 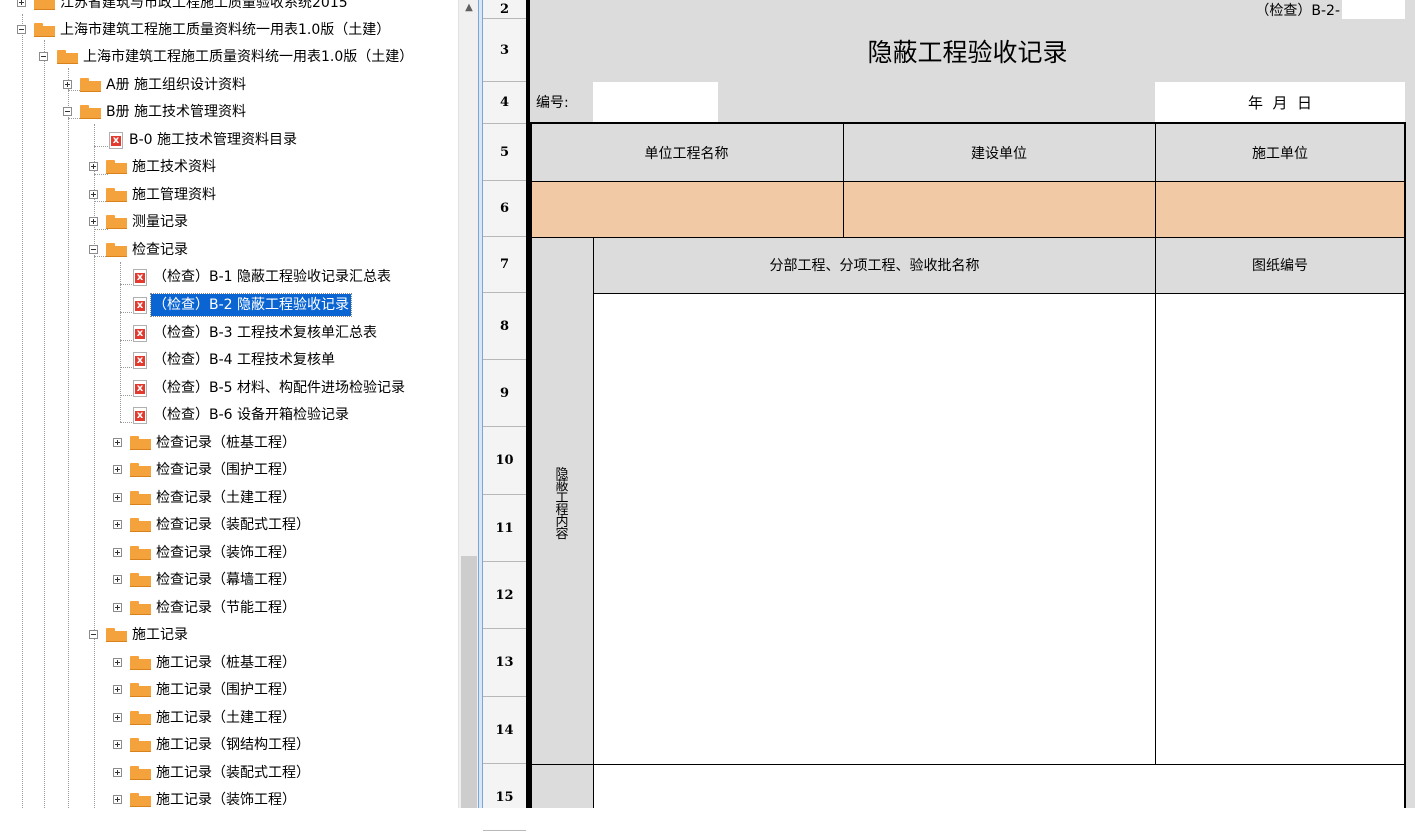 I want to click on tree-item-label: 江苏省建筑与市政工程施工质量验收系统2015, so click(x=204, y=5).